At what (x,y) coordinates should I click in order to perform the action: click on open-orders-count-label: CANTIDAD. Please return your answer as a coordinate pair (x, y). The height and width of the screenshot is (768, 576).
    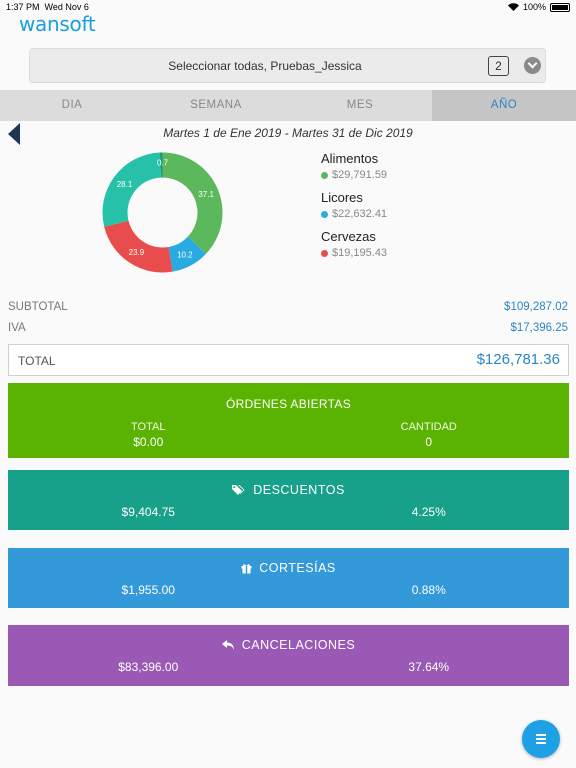
    Looking at the image, I should click on (428, 427).